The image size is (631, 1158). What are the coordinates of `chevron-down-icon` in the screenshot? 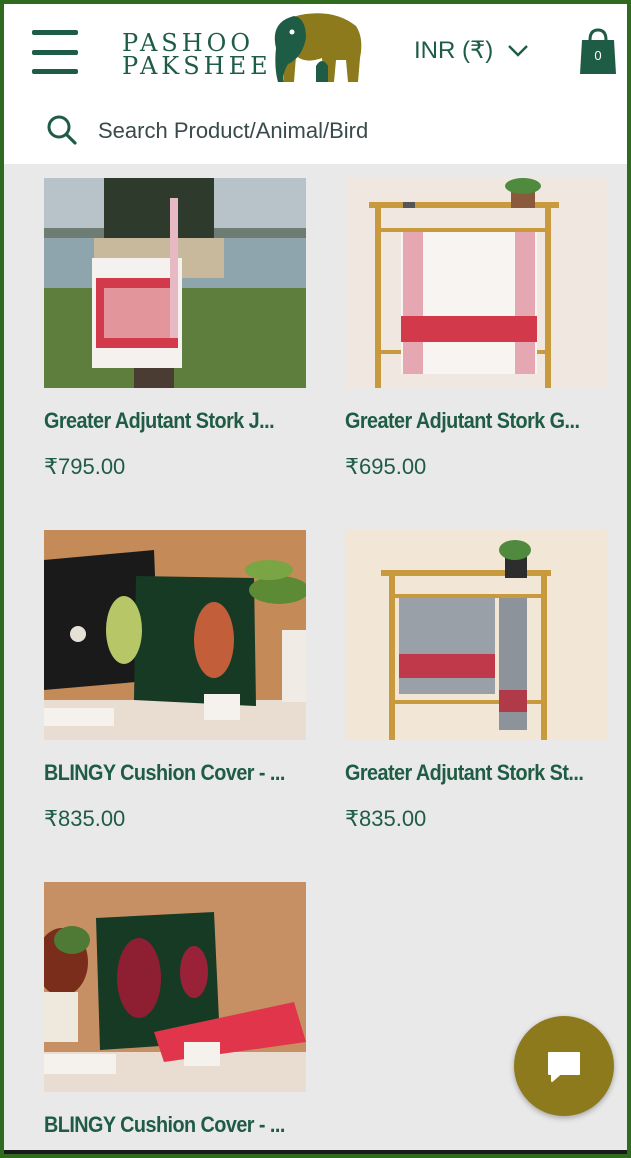 It's located at (518, 50).